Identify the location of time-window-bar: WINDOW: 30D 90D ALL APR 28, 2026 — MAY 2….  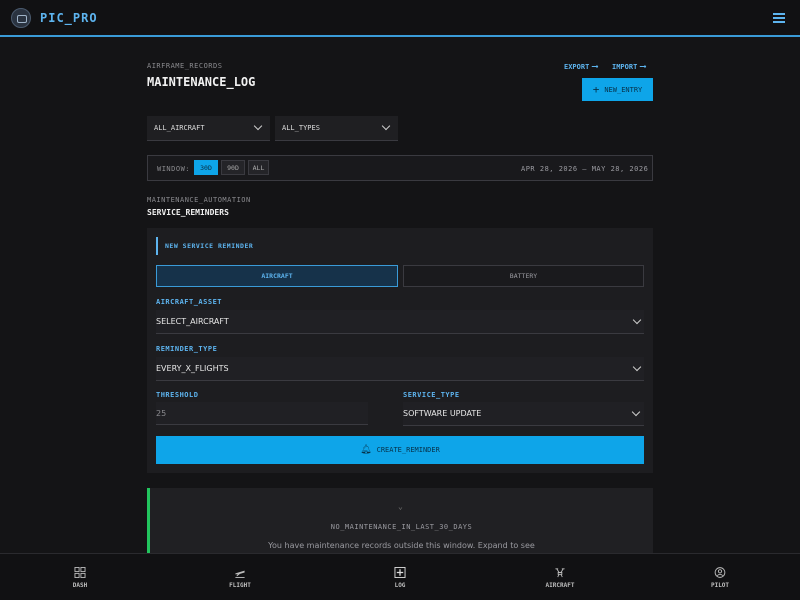
(400, 168).